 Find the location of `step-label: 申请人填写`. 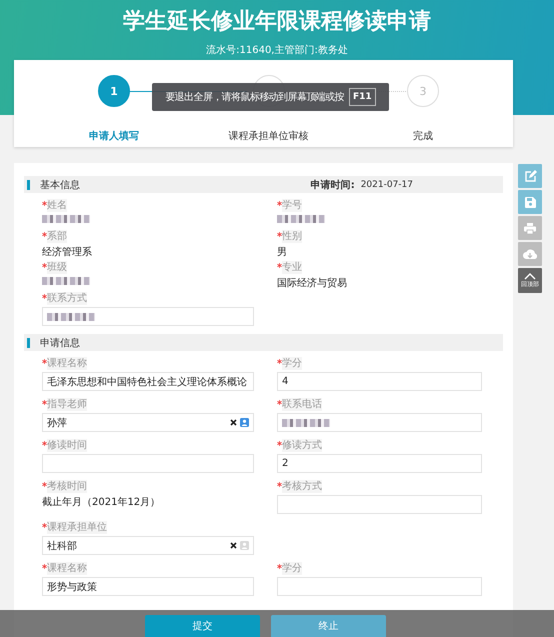

step-label: 申请人填写 is located at coordinates (114, 136).